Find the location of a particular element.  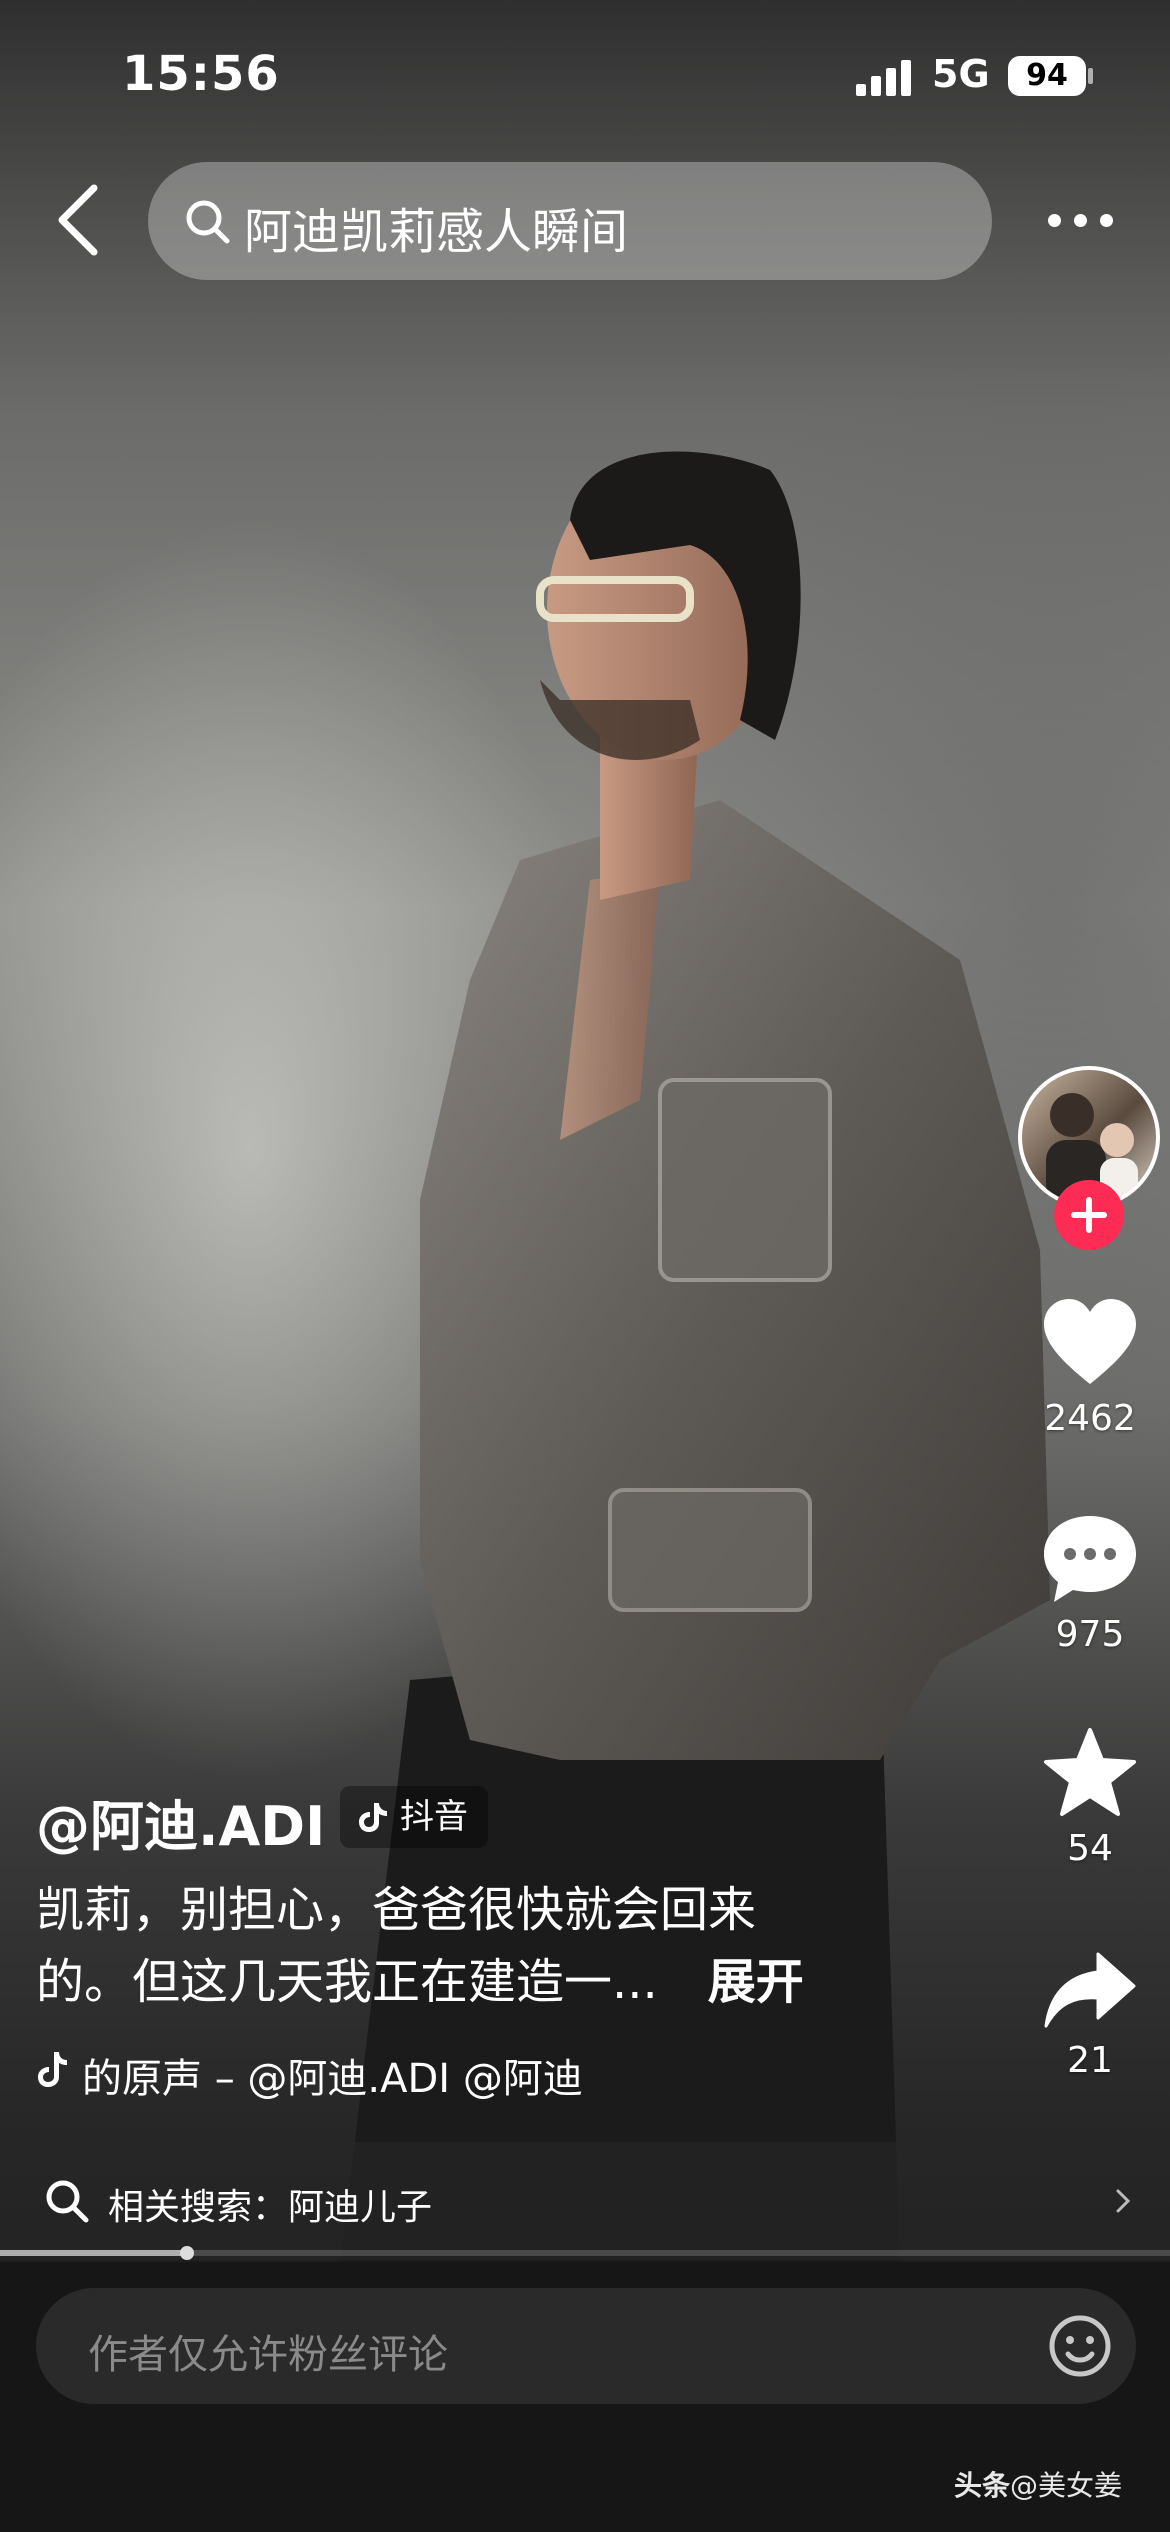

favorite-button: 54 is located at coordinates (1090, 1797).